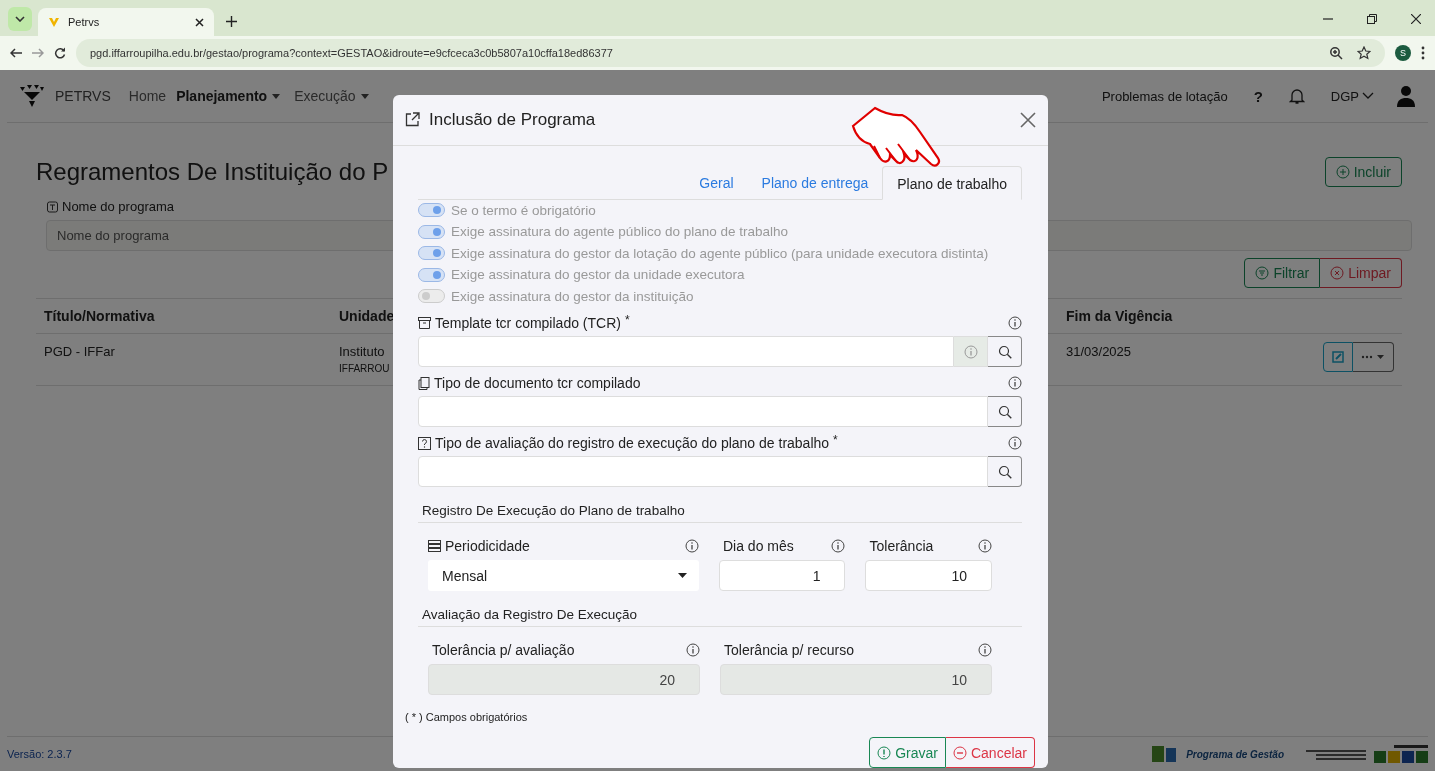  I want to click on program-text: Programa de Gestão, so click(1235, 754).